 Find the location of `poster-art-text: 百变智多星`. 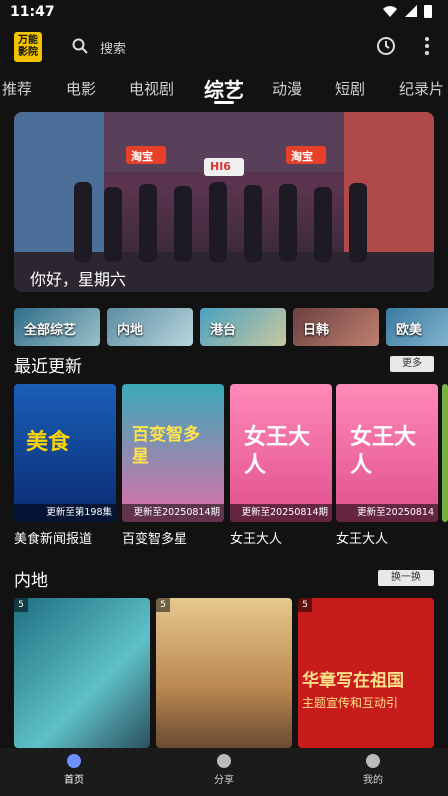

poster-art-text: 百变智多星 is located at coordinates (166, 446).